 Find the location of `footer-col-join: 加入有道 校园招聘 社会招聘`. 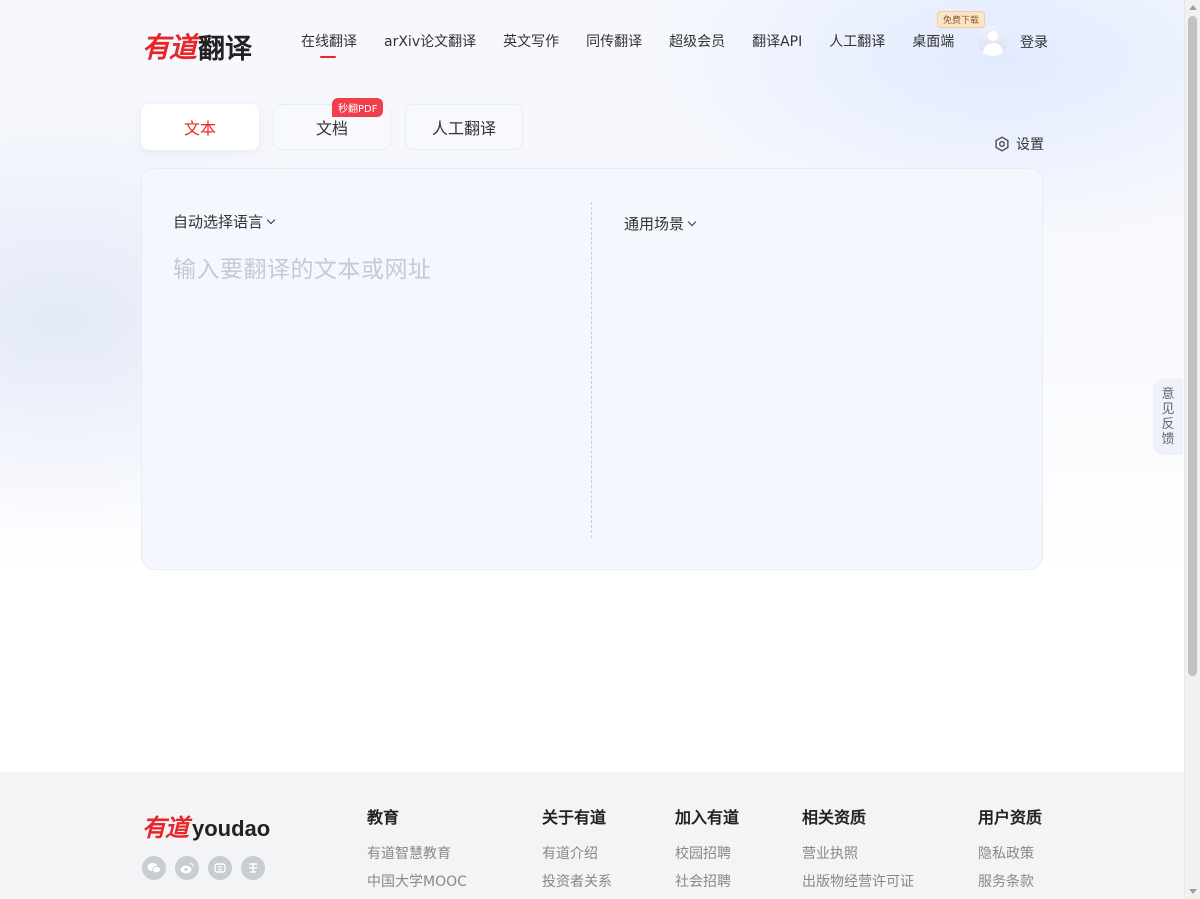

footer-col-join: 加入有道 校园招聘 社会招聘 is located at coordinates (707, 852).